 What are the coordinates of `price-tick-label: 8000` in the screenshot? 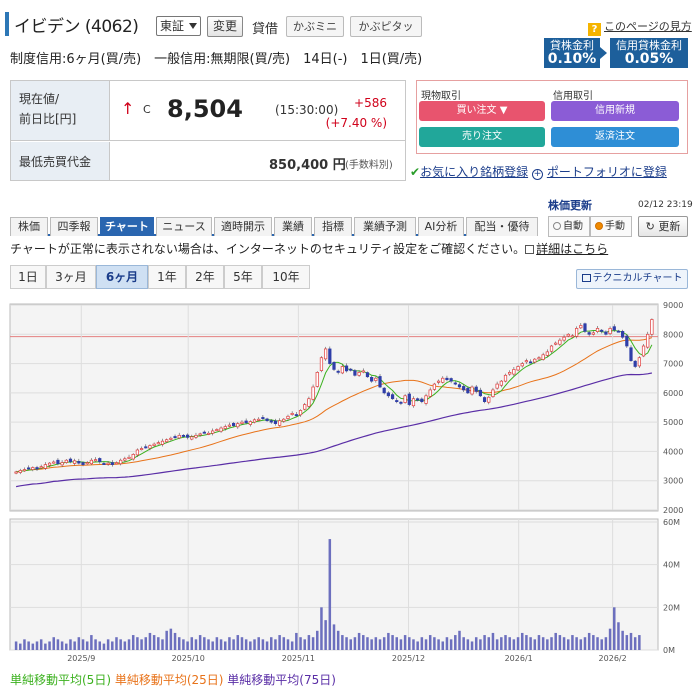 It's located at (673, 334).